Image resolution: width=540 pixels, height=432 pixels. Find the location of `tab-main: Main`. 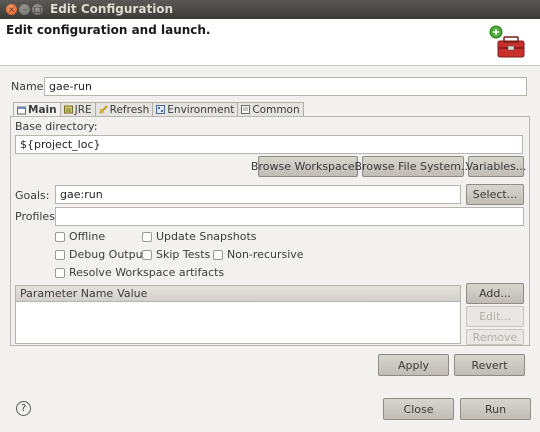

tab-main: Main is located at coordinates (37, 109).